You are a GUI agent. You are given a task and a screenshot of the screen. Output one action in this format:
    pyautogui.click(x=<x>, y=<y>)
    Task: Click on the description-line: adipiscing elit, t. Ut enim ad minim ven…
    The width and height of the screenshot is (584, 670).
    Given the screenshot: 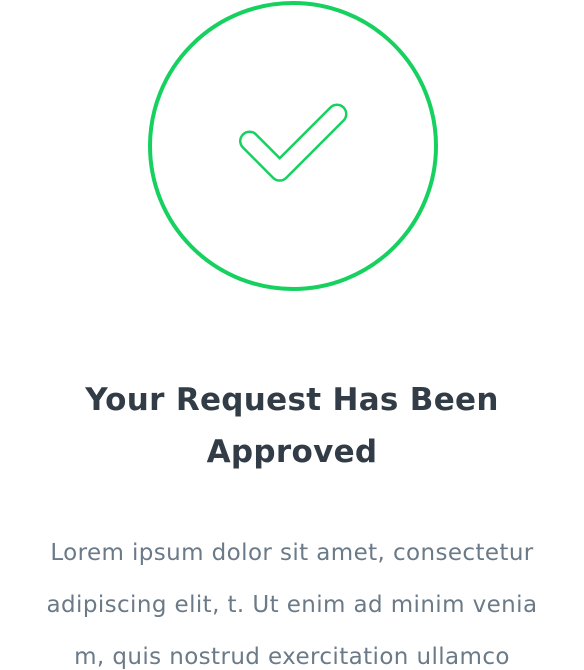 What is the action you would take?
    pyautogui.click(x=292, y=605)
    